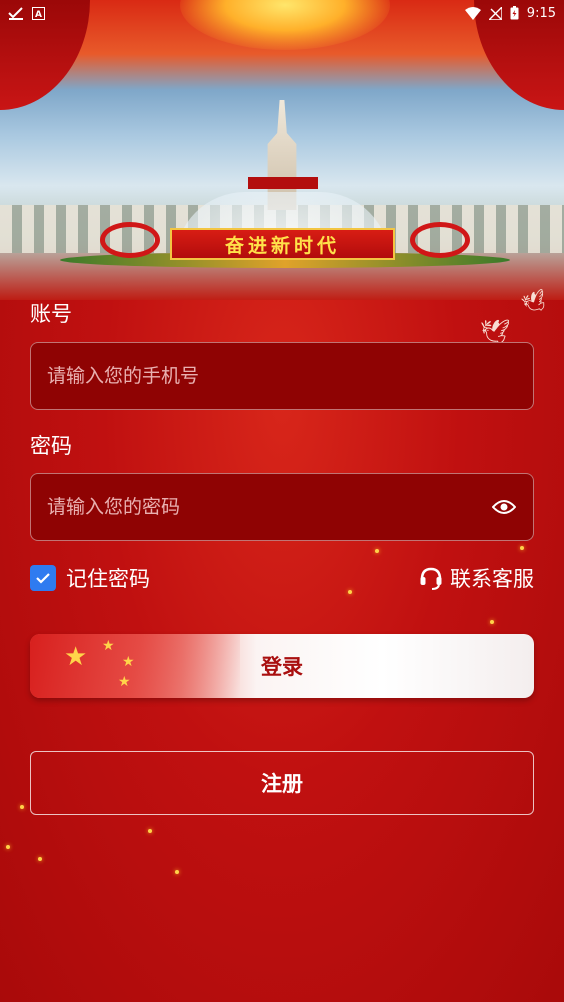 The height and width of the screenshot is (1002, 564). I want to click on remember-password-toggle: 记住密码, so click(90, 578).